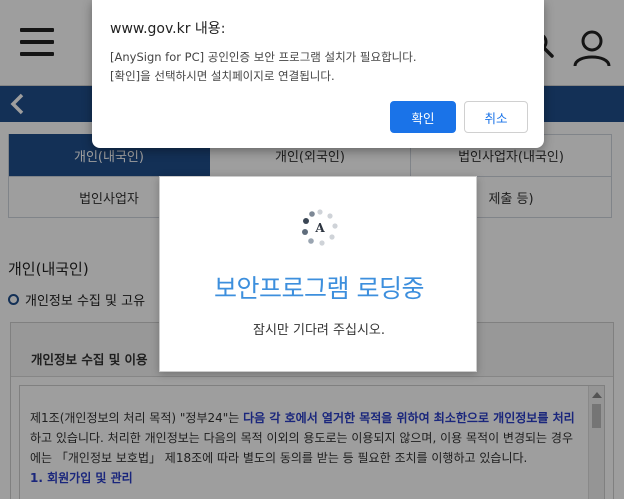 This screenshot has width=624, height=499. I want to click on spinner-icon: A, so click(320, 227).